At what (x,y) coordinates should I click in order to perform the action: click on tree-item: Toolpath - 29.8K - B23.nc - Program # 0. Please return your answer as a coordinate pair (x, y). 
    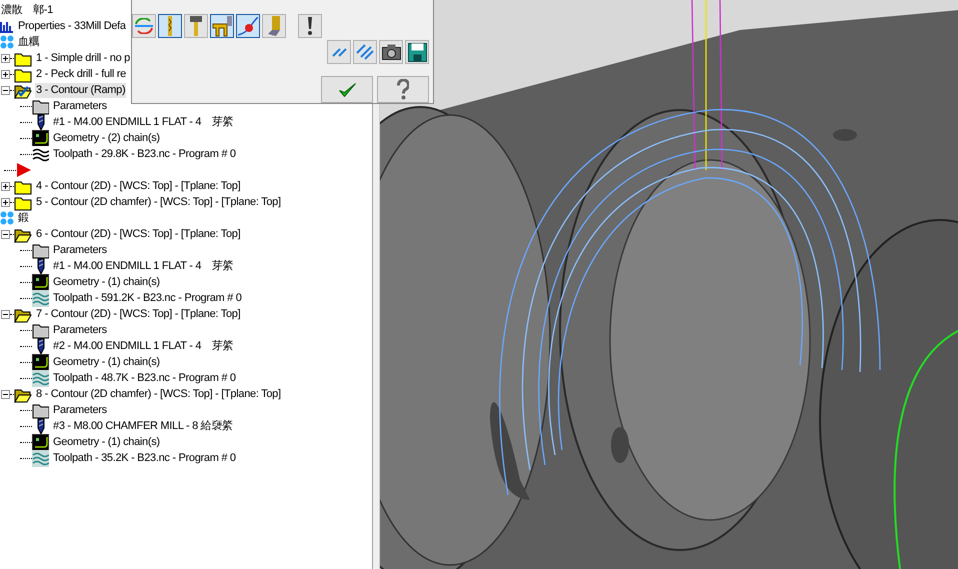
    Looking at the image, I should click on (144, 154).